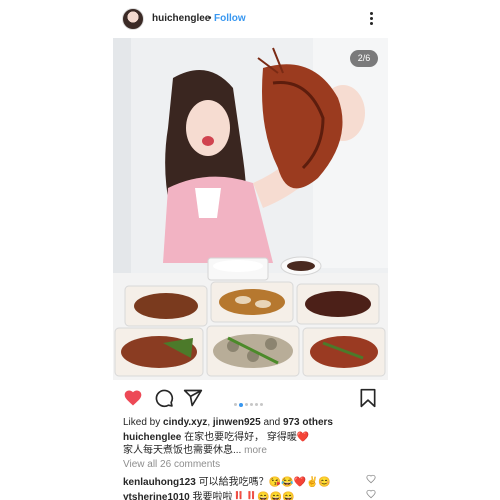  Describe the element at coordinates (263, 482) in the screenshot. I see `comment-text: 可以給我吃嗎？😘😂❤️✌️😊` at that location.